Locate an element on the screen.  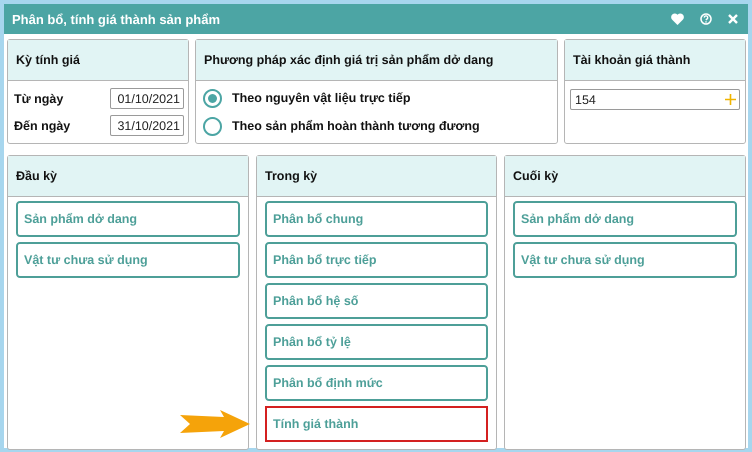
field-label: Từ ngày is located at coordinates (39, 99).